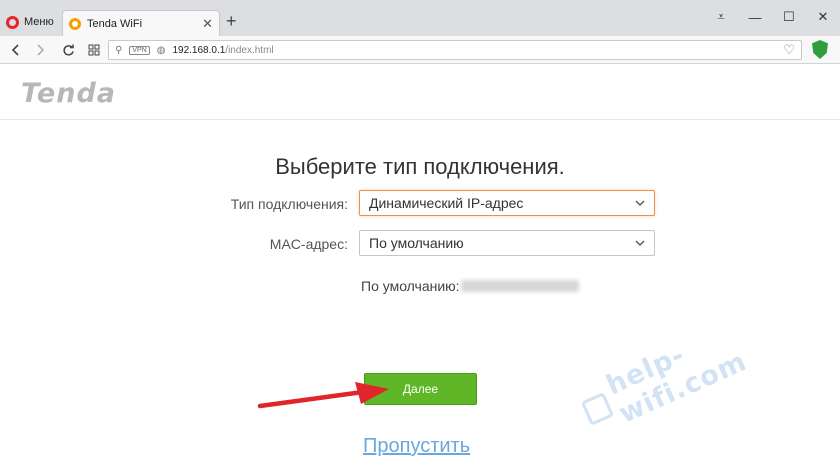  I want to click on back-button, so click(16, 50).